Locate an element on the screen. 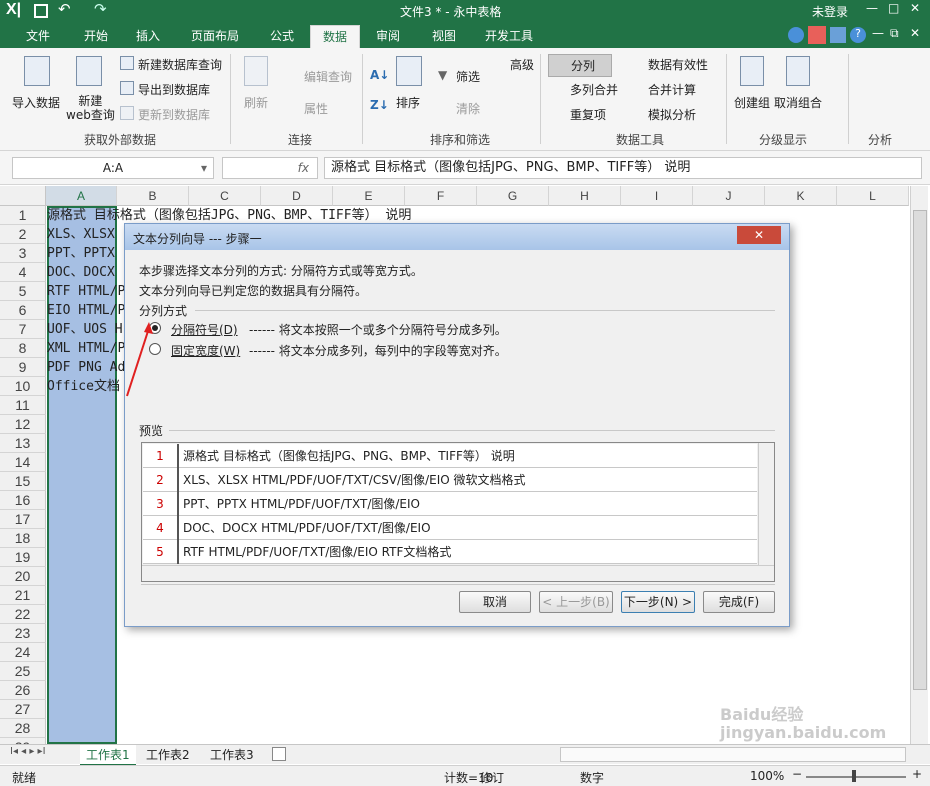  tab-data: 数据 is located at coordinates (335, 36).